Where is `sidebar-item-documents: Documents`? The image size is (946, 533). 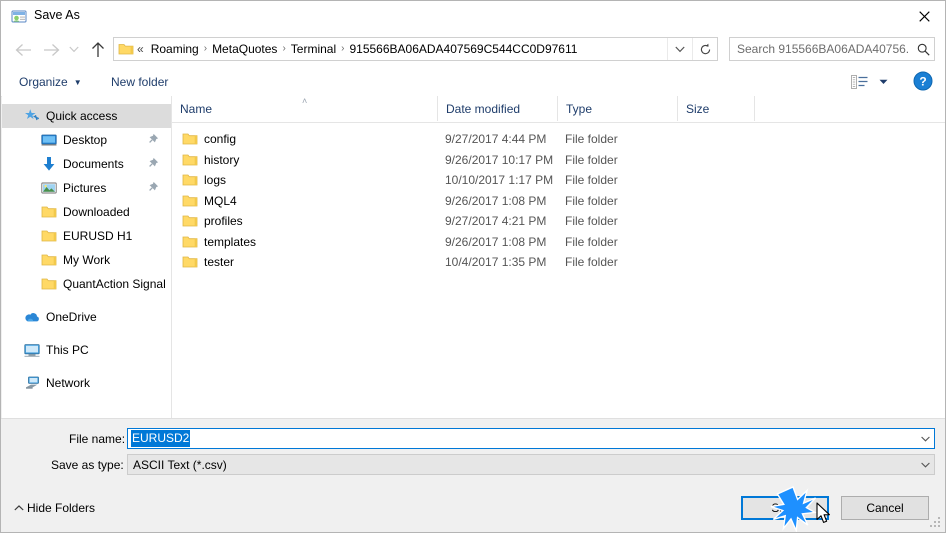
sidebar-item-documents: Documents is located at coordinates (86, 164).